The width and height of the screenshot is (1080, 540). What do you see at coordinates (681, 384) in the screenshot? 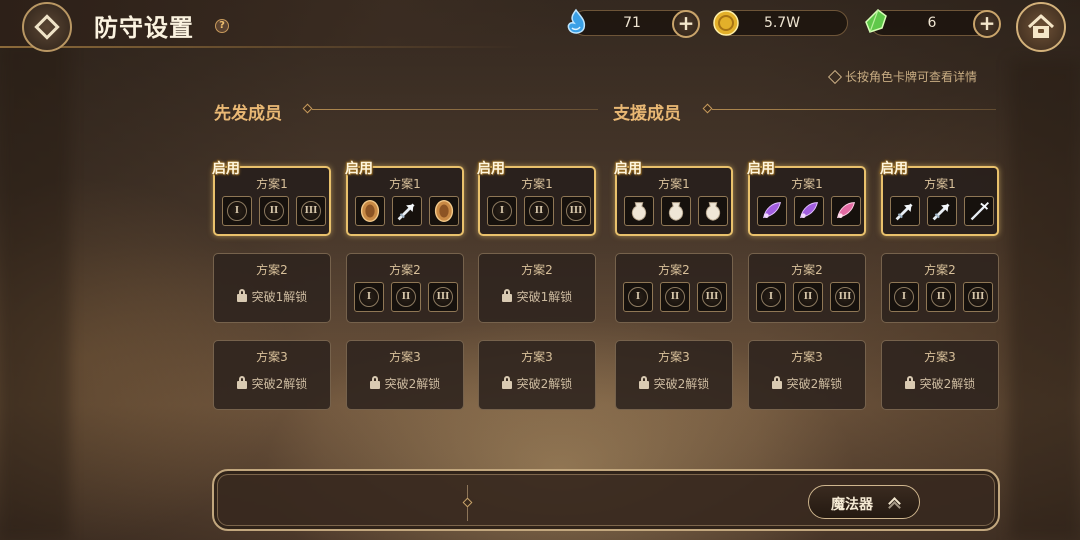
I see `lock-text: 突破2解锁` at bounding box center [681, 384].